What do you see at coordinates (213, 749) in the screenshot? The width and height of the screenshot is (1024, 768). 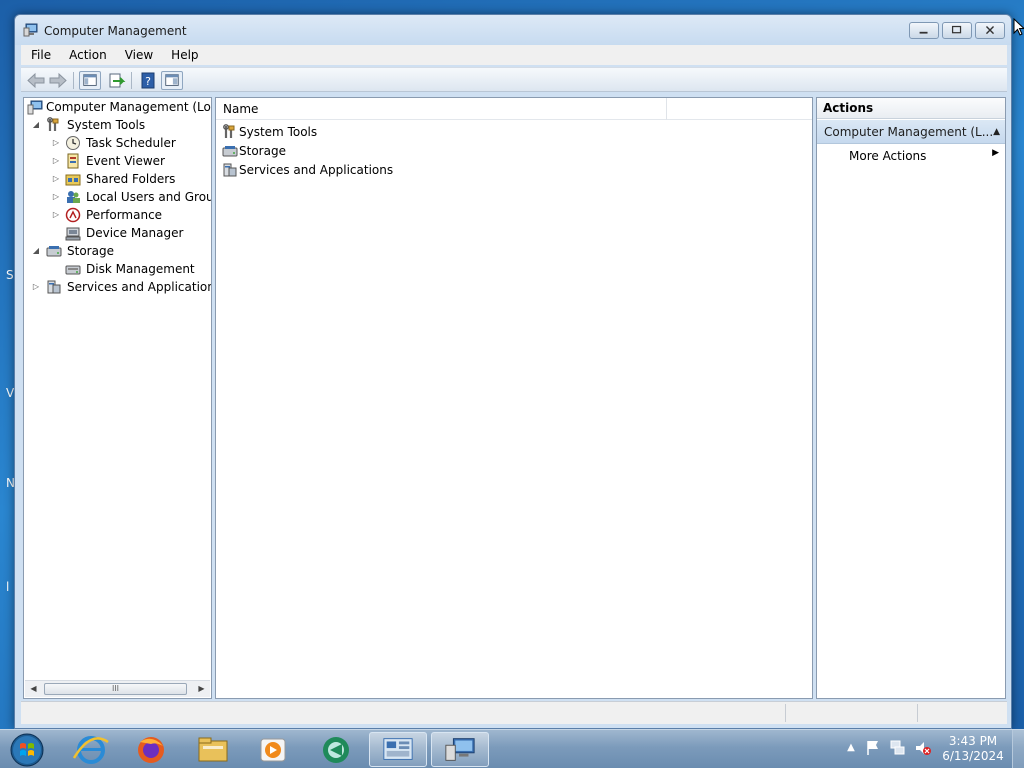 I see `file-explorer-icon` at bounding box center [213, 749].